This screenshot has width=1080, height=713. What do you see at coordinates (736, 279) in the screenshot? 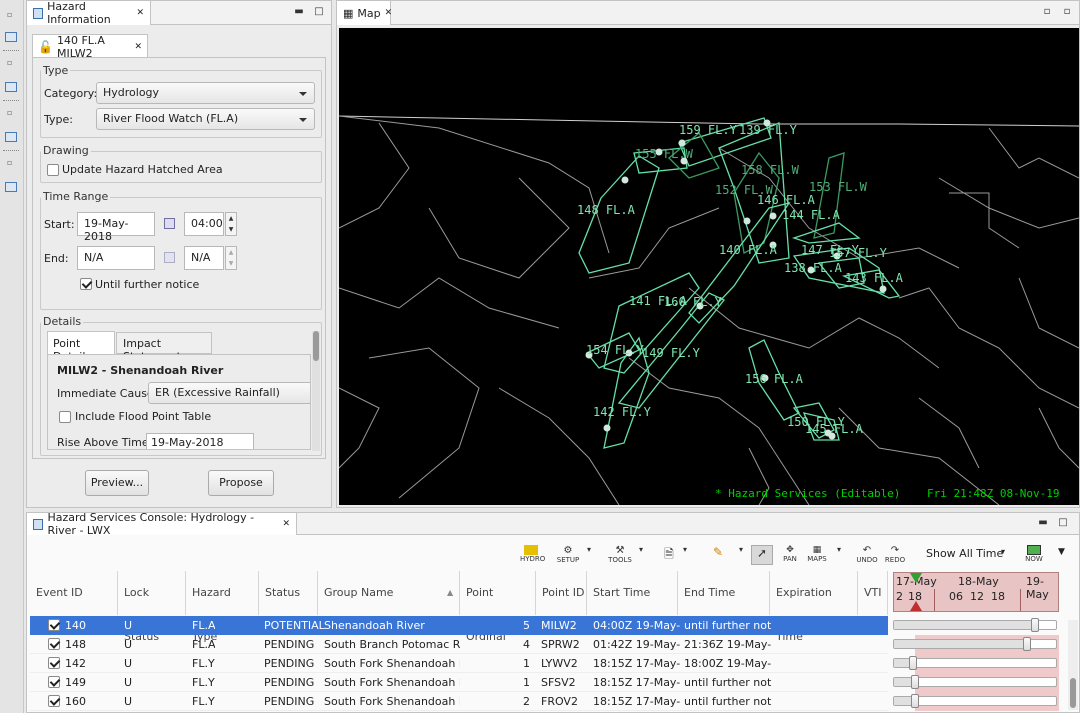
I see `forecast-points` at bounding box center [736, 279].